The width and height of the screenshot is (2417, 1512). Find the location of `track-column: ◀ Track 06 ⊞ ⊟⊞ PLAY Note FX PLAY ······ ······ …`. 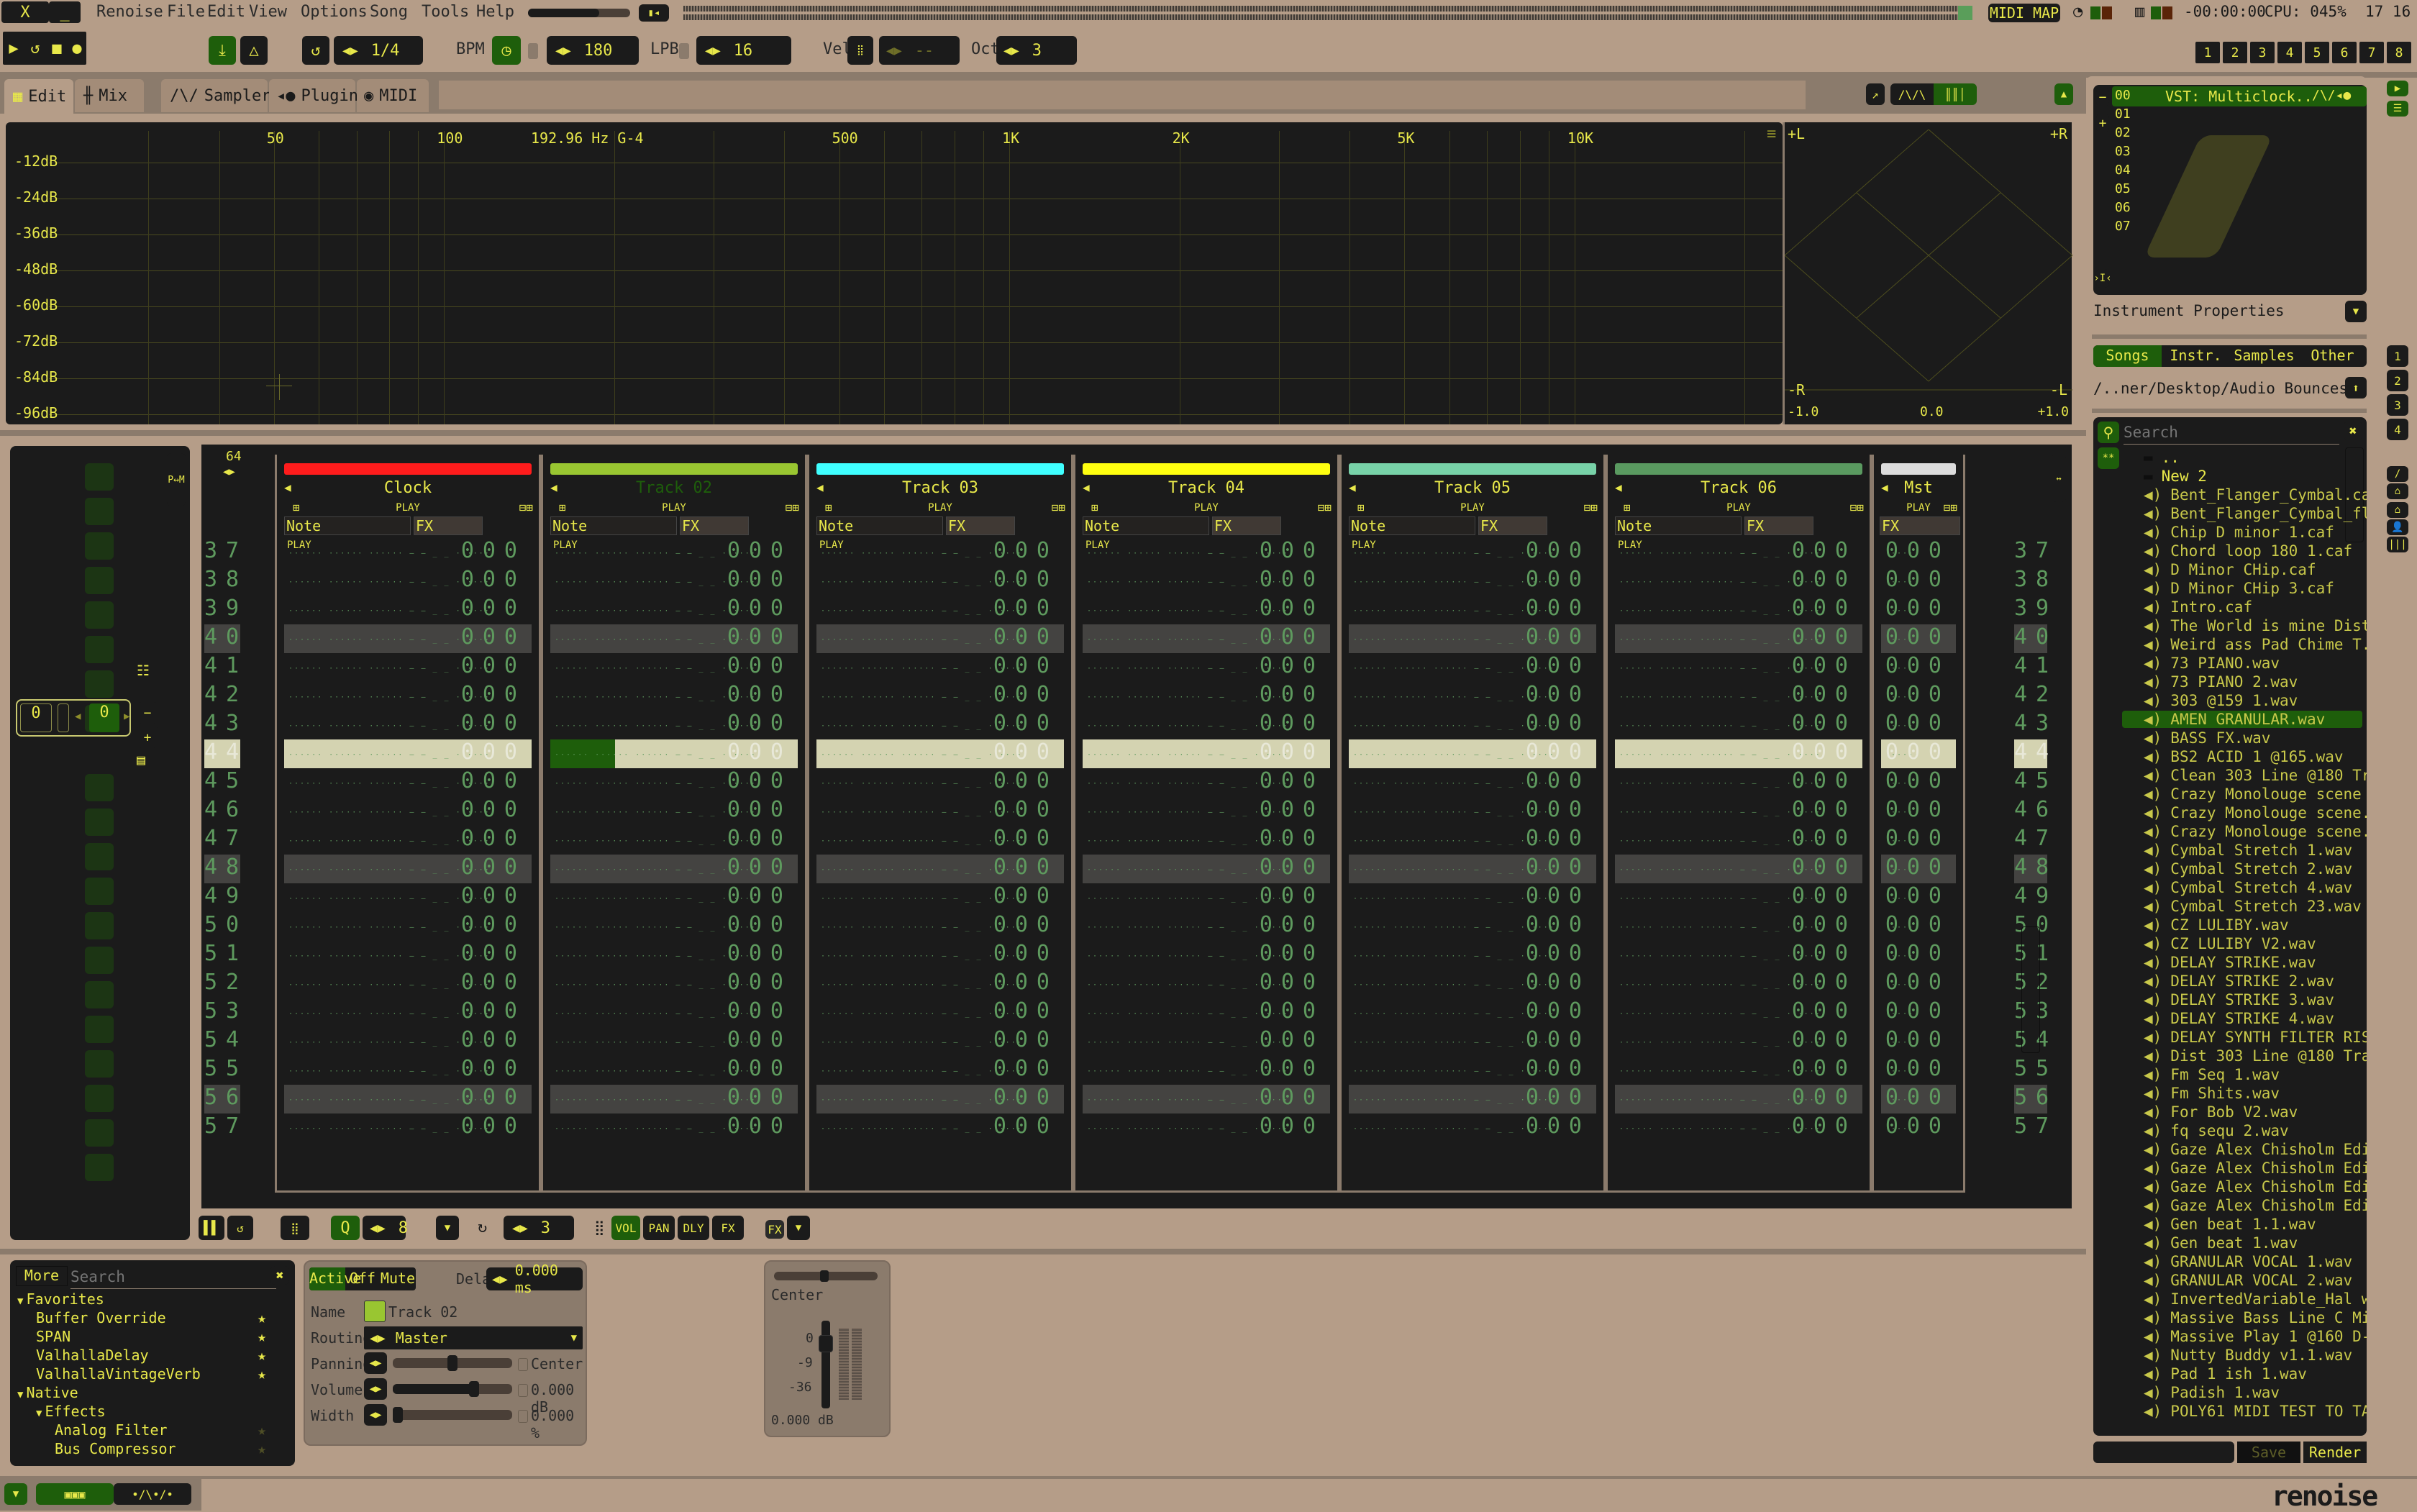

track-column: ◀ Track 06 ⊞ ⊟⊞ PLAY Note FX PLAY ······ ······ … is located at coordinates (1739, 824).